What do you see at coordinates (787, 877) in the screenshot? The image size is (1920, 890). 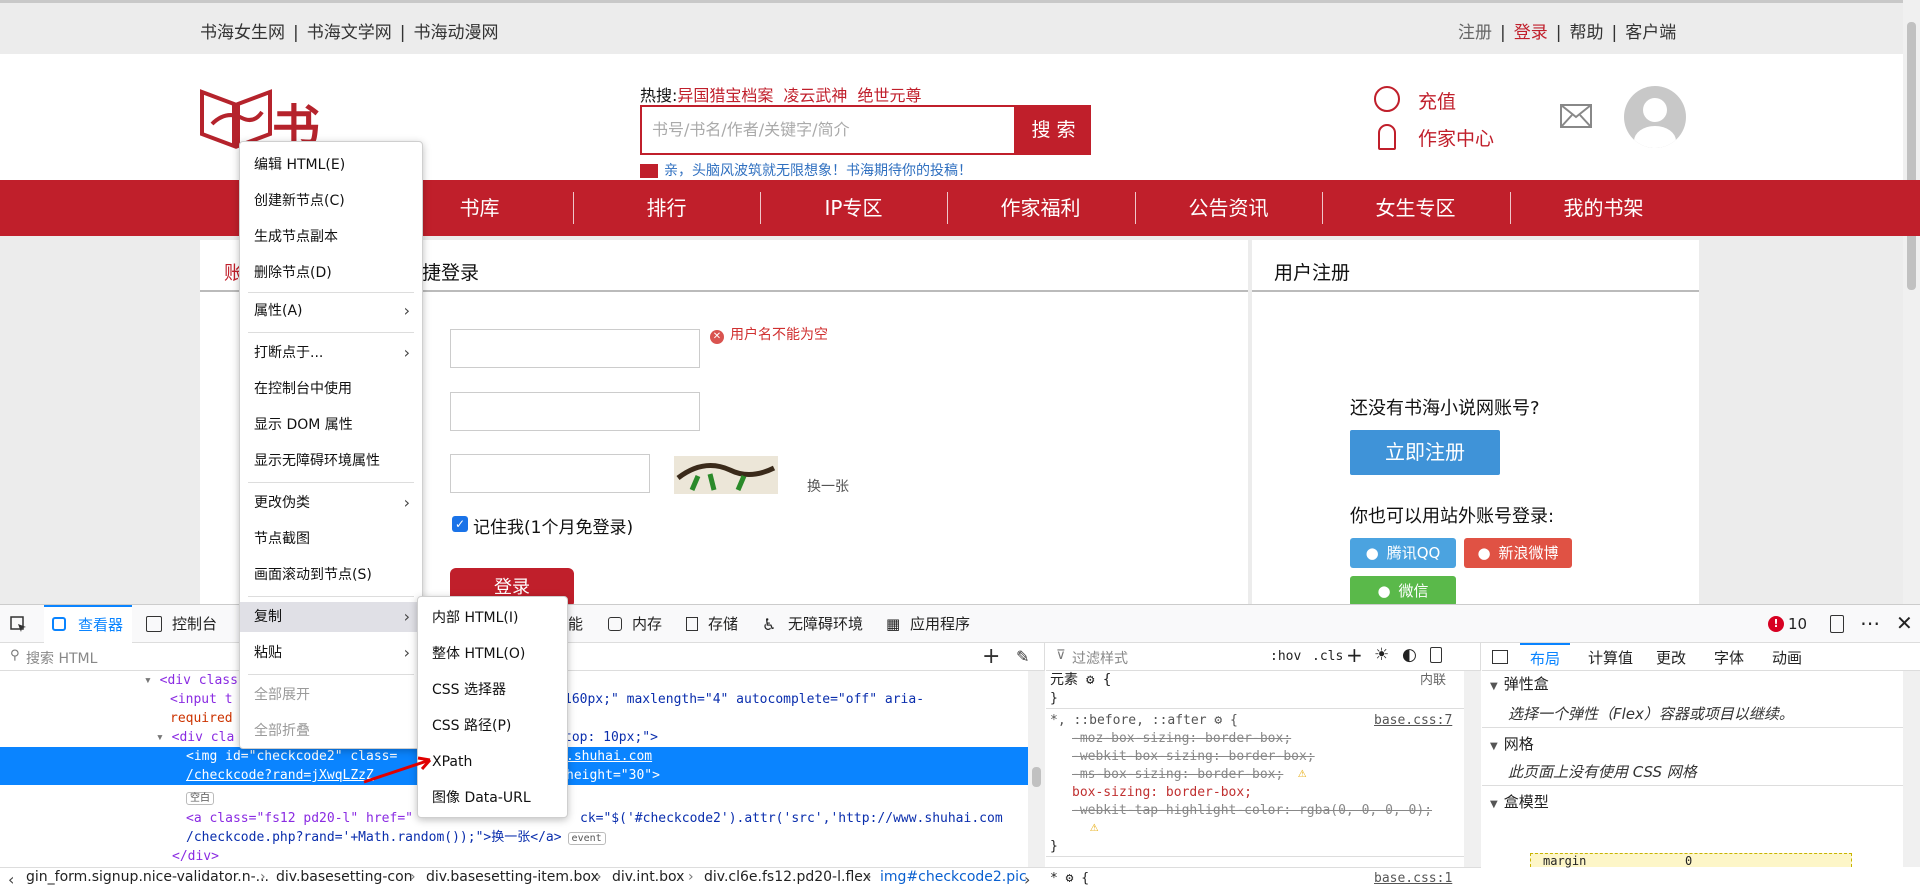 I see `breadcrumb-item: div.cl6e.fs12.pd20-l.flex` at bounding box center [787, 877].